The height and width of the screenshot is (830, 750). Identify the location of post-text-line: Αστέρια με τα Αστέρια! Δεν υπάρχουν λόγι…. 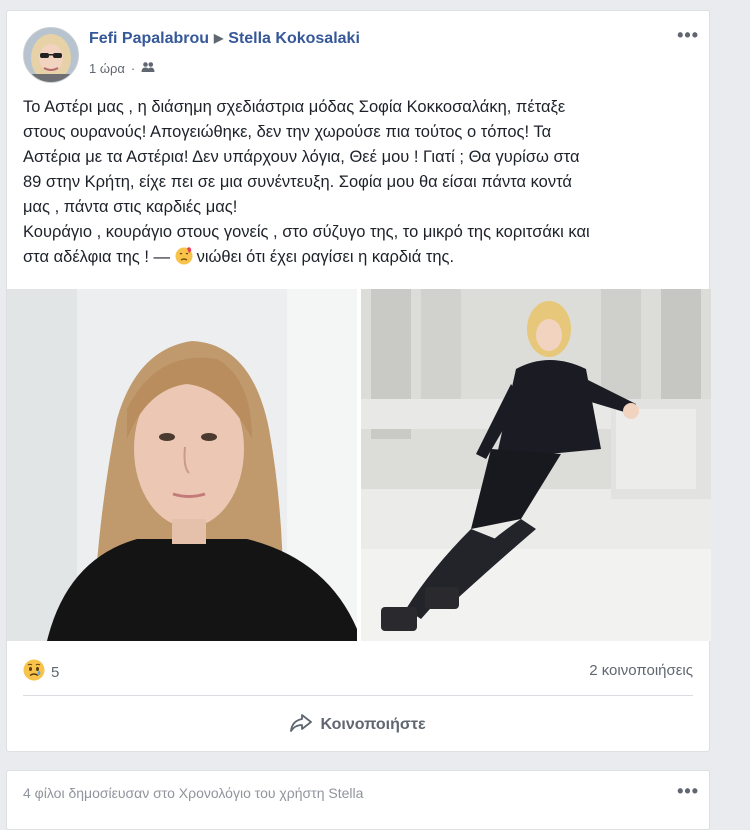
(301, 157).